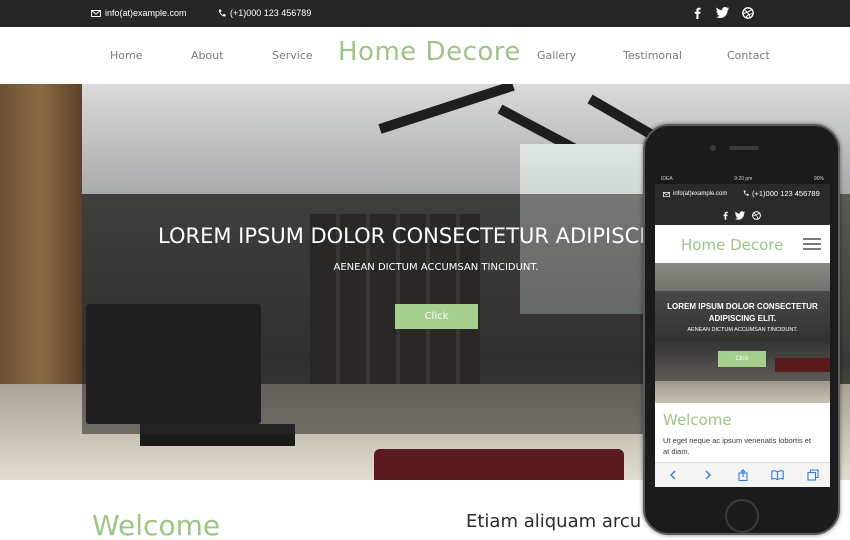 The width and height of the screenshot is (850, 540). What do you see at coordinates (146, 13) in the screenshot?
I see `email-text: info(at)example.com` at bounding box center [146, 13].